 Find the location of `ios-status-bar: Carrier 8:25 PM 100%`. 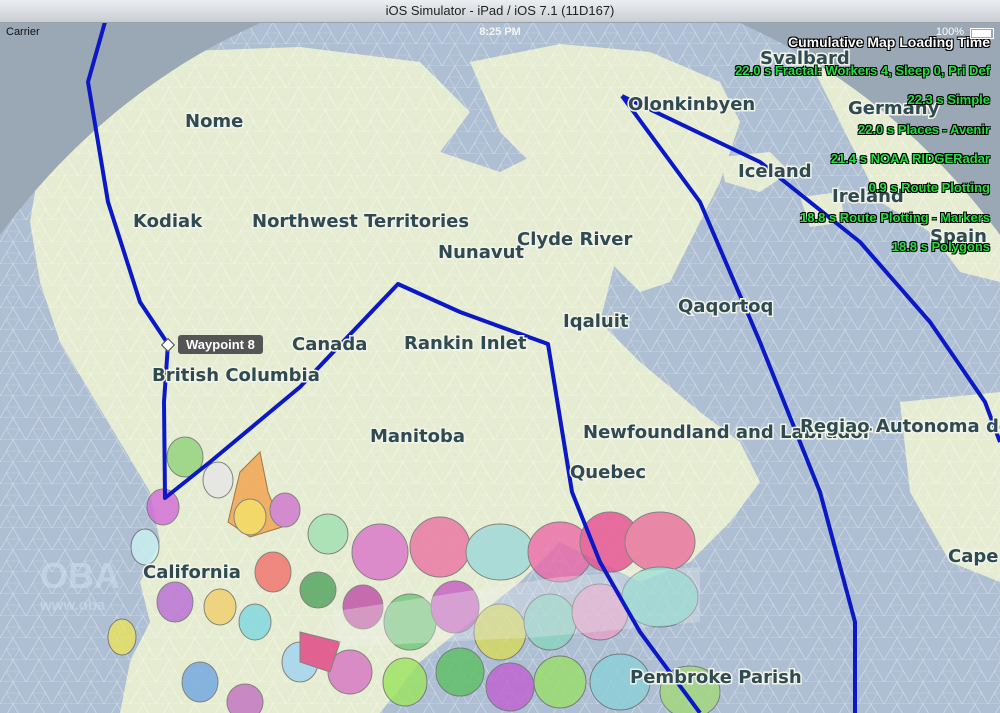

ios-status-bar: Carrier 8:25 PM 100% is located at coordinates (500, 32).